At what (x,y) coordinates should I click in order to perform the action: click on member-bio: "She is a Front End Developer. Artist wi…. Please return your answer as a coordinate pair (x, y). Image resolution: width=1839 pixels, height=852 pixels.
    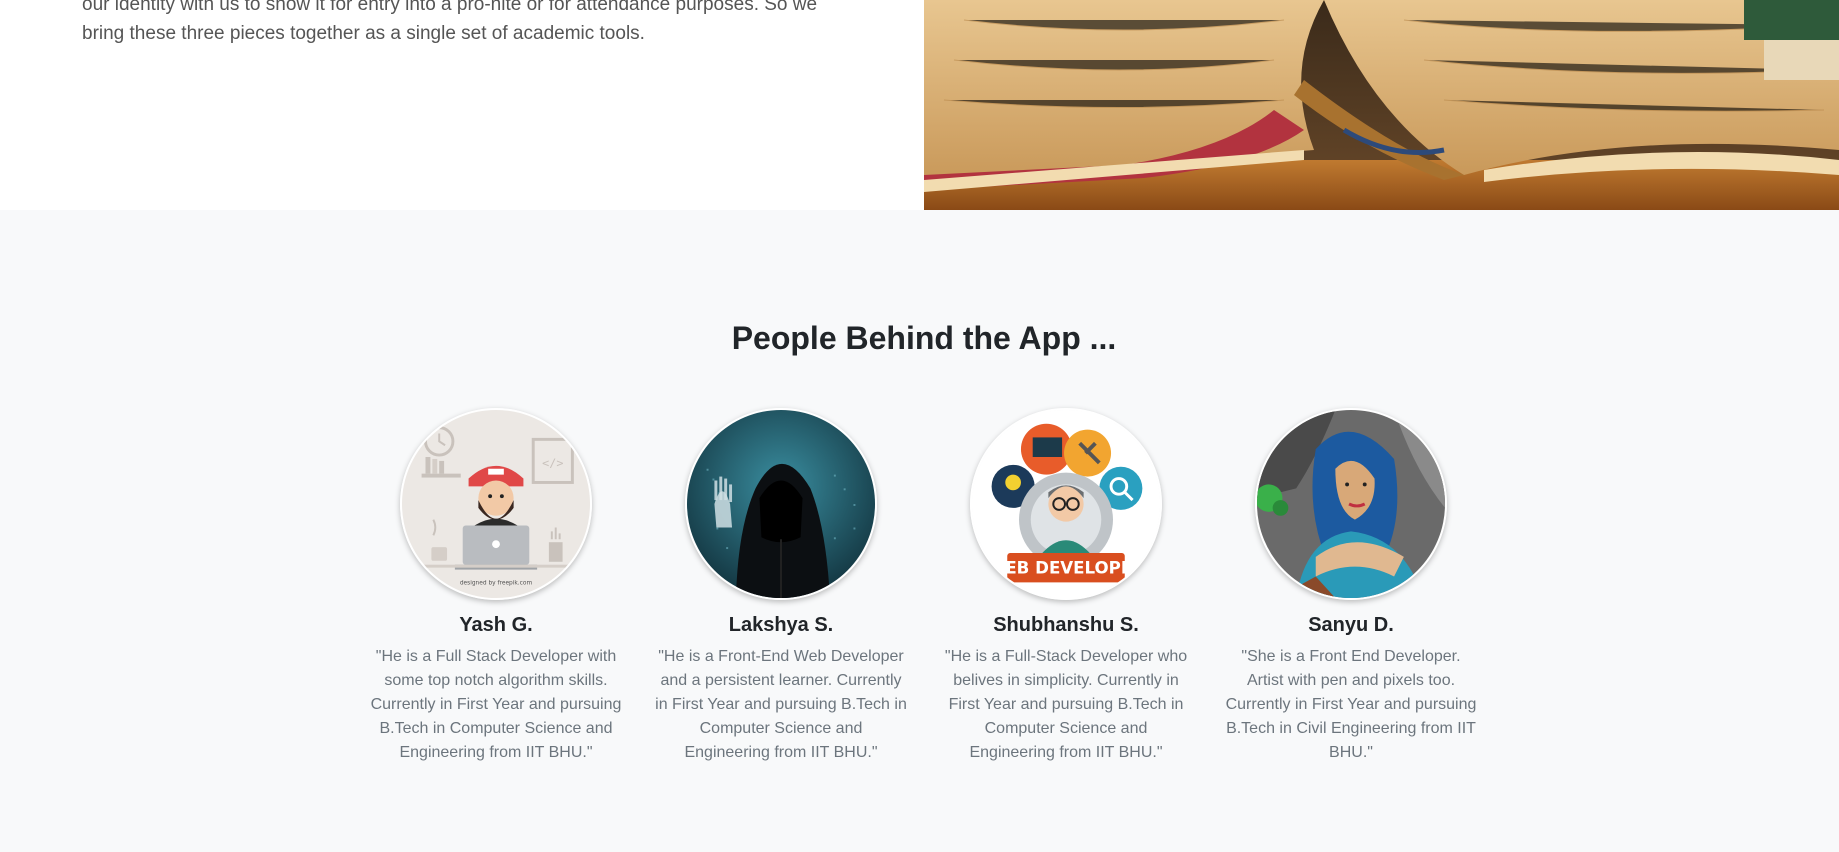
    Looking at the image, I should click on (1351, 704).